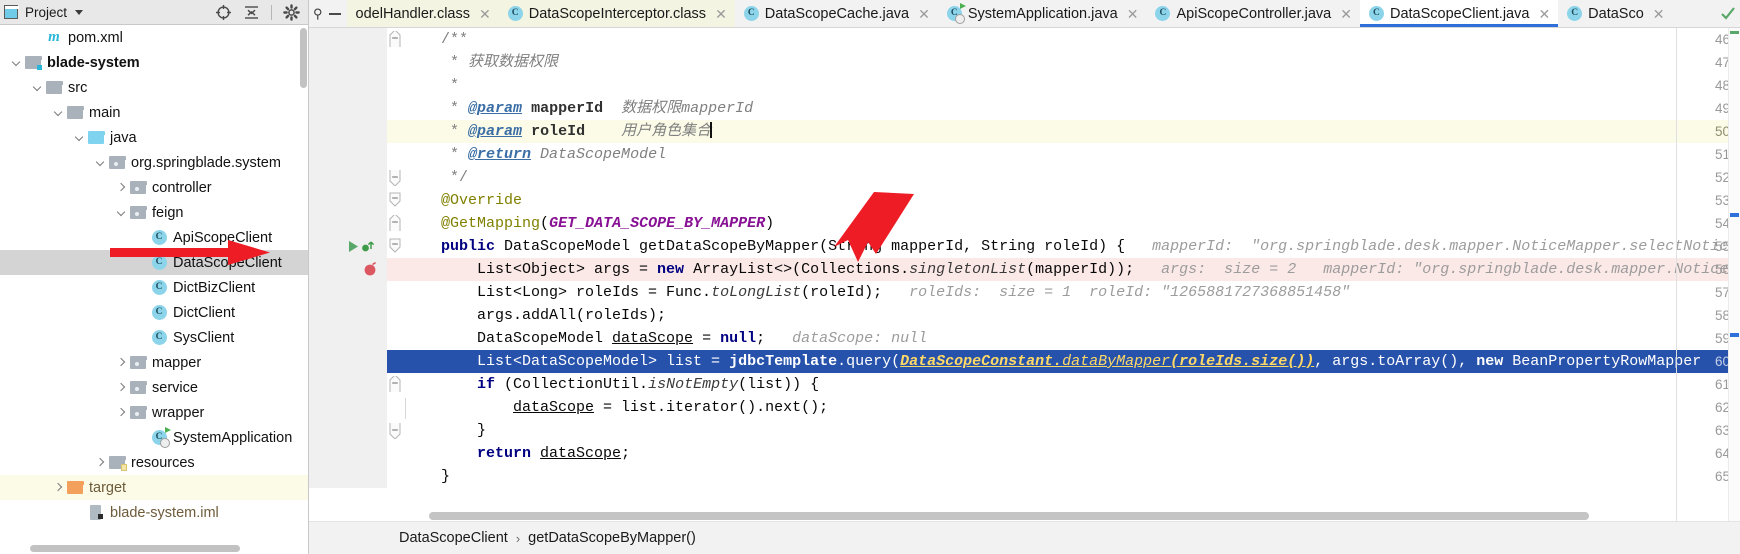  Describe the element at coordinates (154, 337) in the screenshot. I see `tree-item-sysclient: C SysClient` at that location.